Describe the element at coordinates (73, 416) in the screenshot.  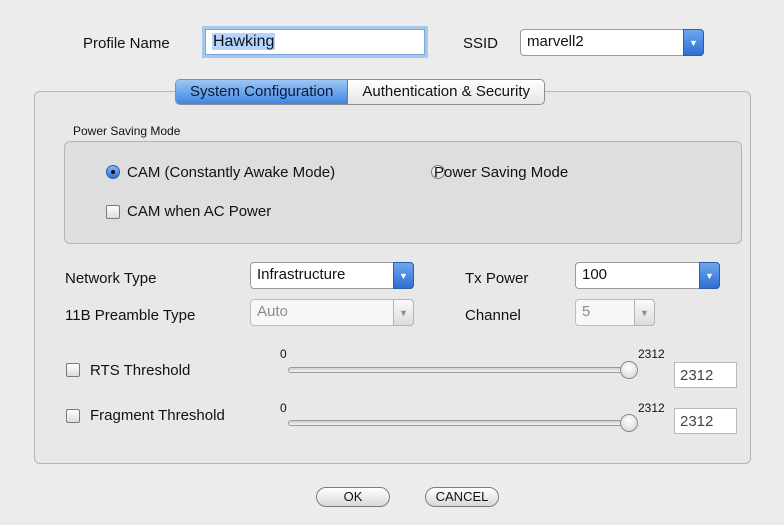
I see `fragment-threshold-checkbox` at that location.